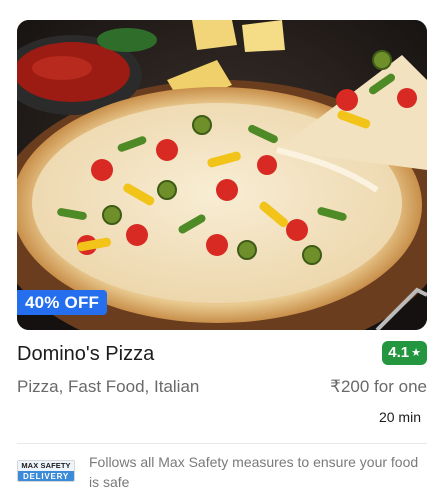 The image size is (443, 499). Describe the element at coordinates (85, 354) in the screenshot. I see `restaurant-name: Domino's Pizza` at that location.